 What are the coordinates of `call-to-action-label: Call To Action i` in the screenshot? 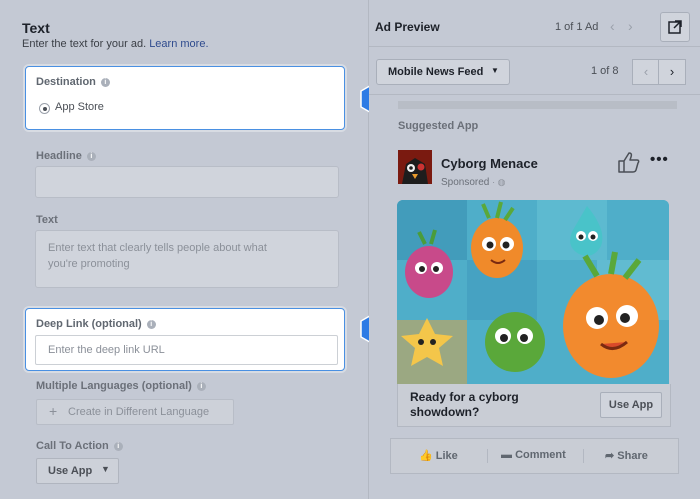 It's located at (79, 446).